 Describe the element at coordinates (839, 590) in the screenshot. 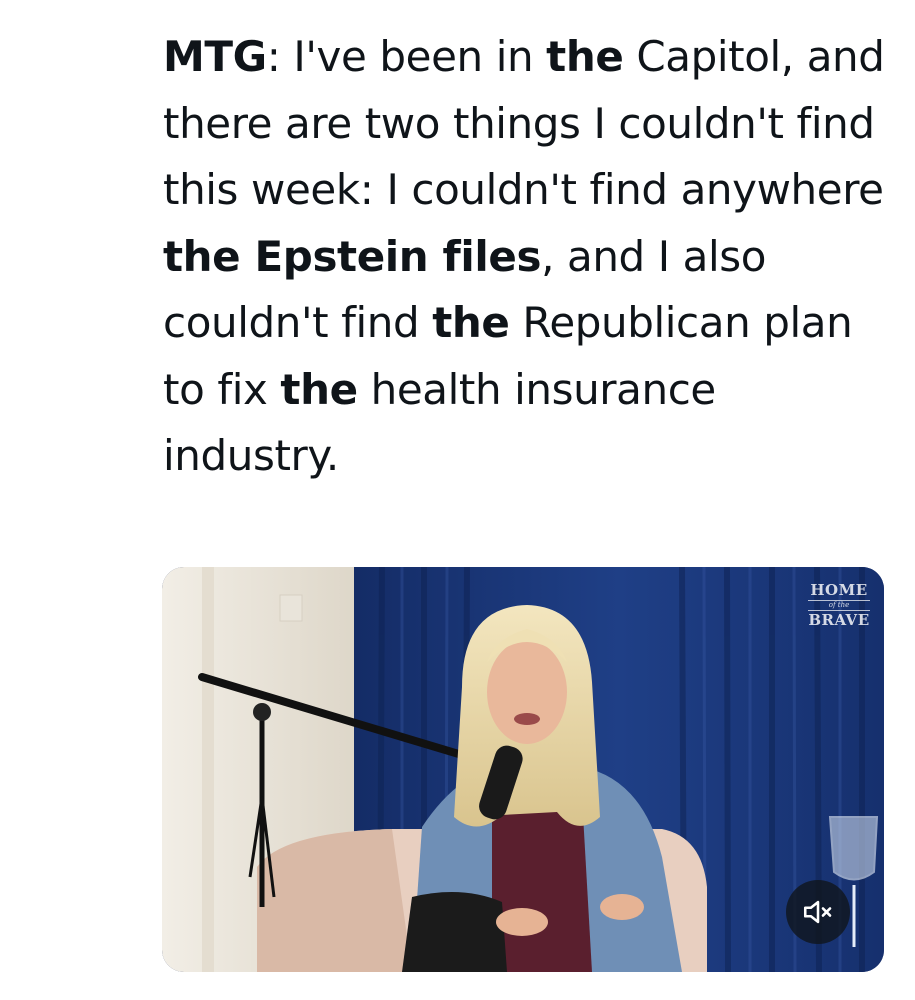

I see `watermark-line: HOME` at that location.